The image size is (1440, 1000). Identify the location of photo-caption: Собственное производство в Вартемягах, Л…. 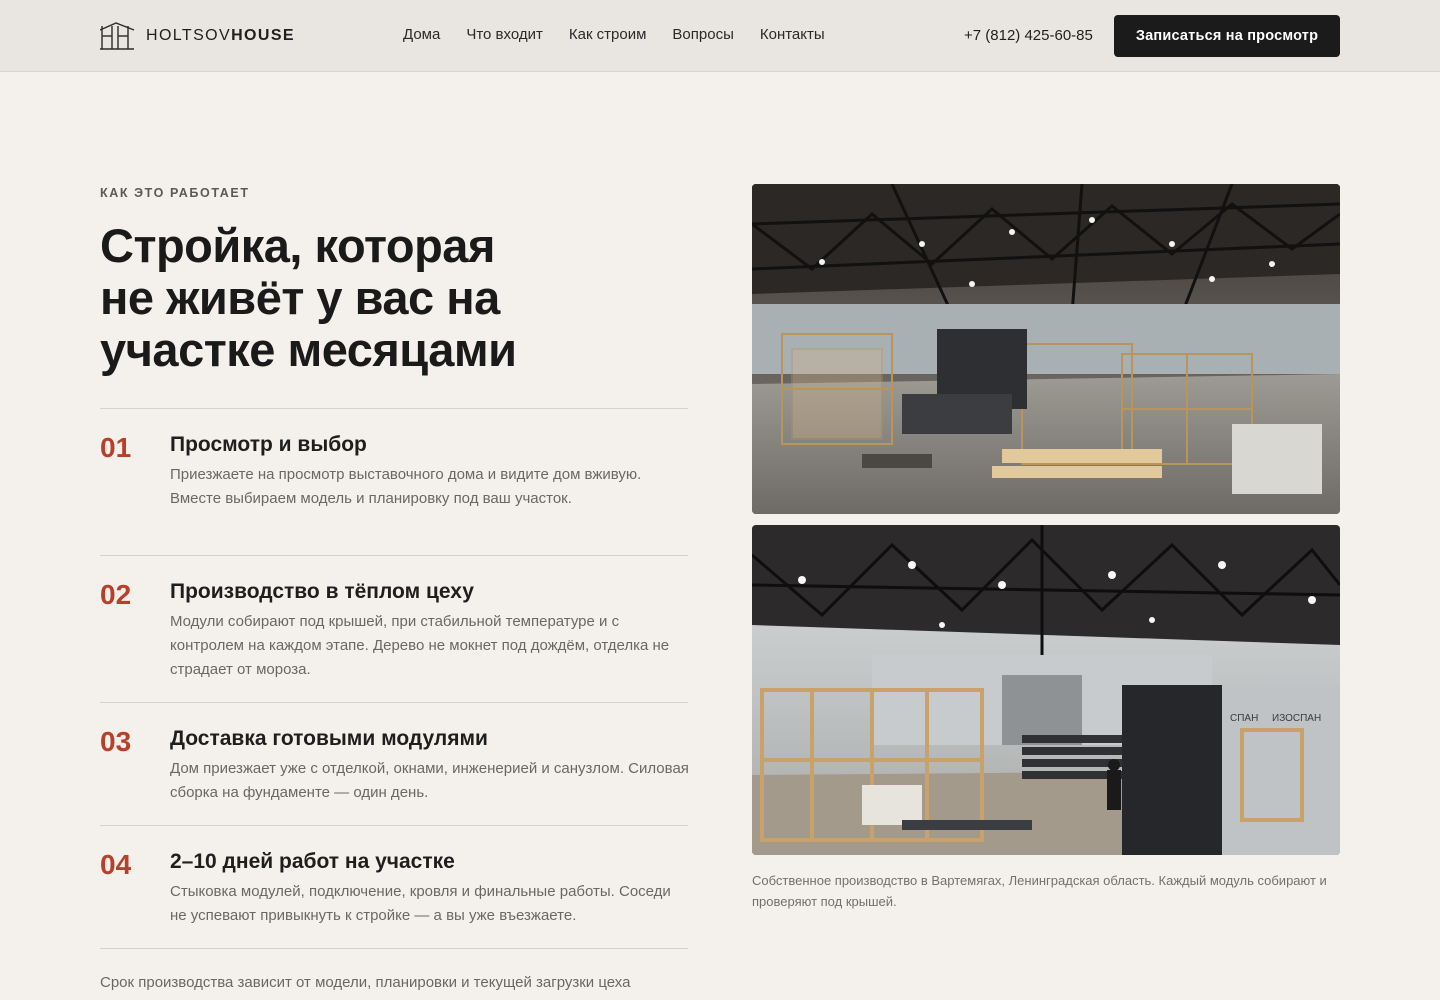
(1039, 891).